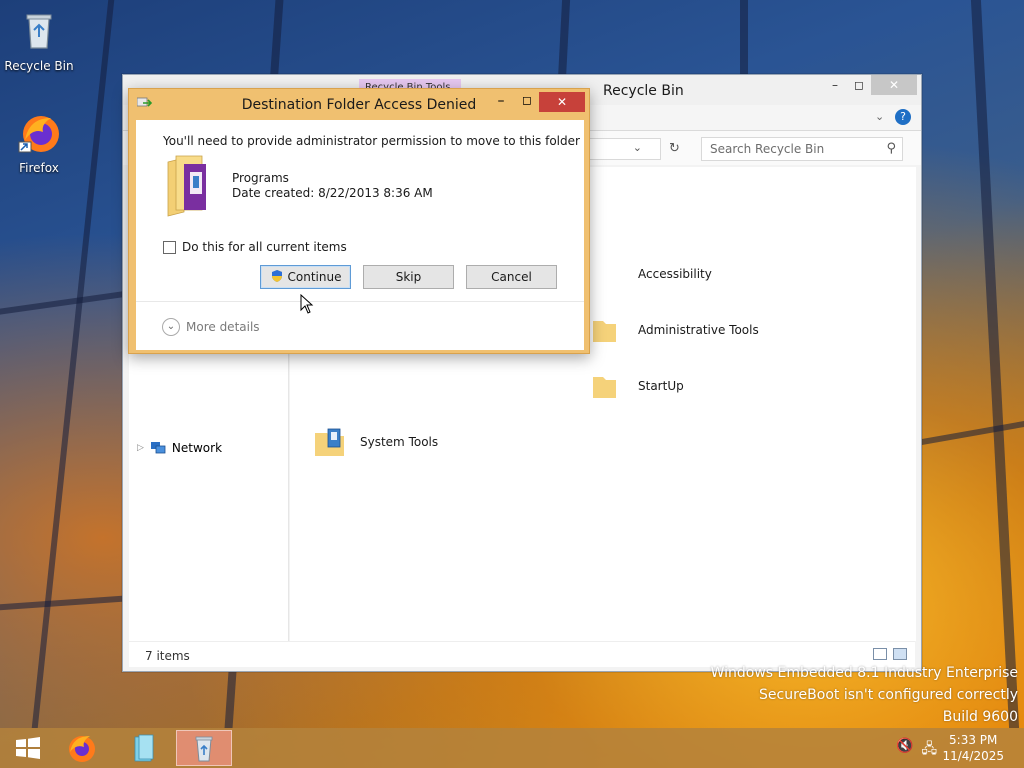 The height and width of the screenshot is (768, 1024). Describe the element at coordinates (307, 304) in the screenshot. I see `mouse-cursor-icon` at that location.